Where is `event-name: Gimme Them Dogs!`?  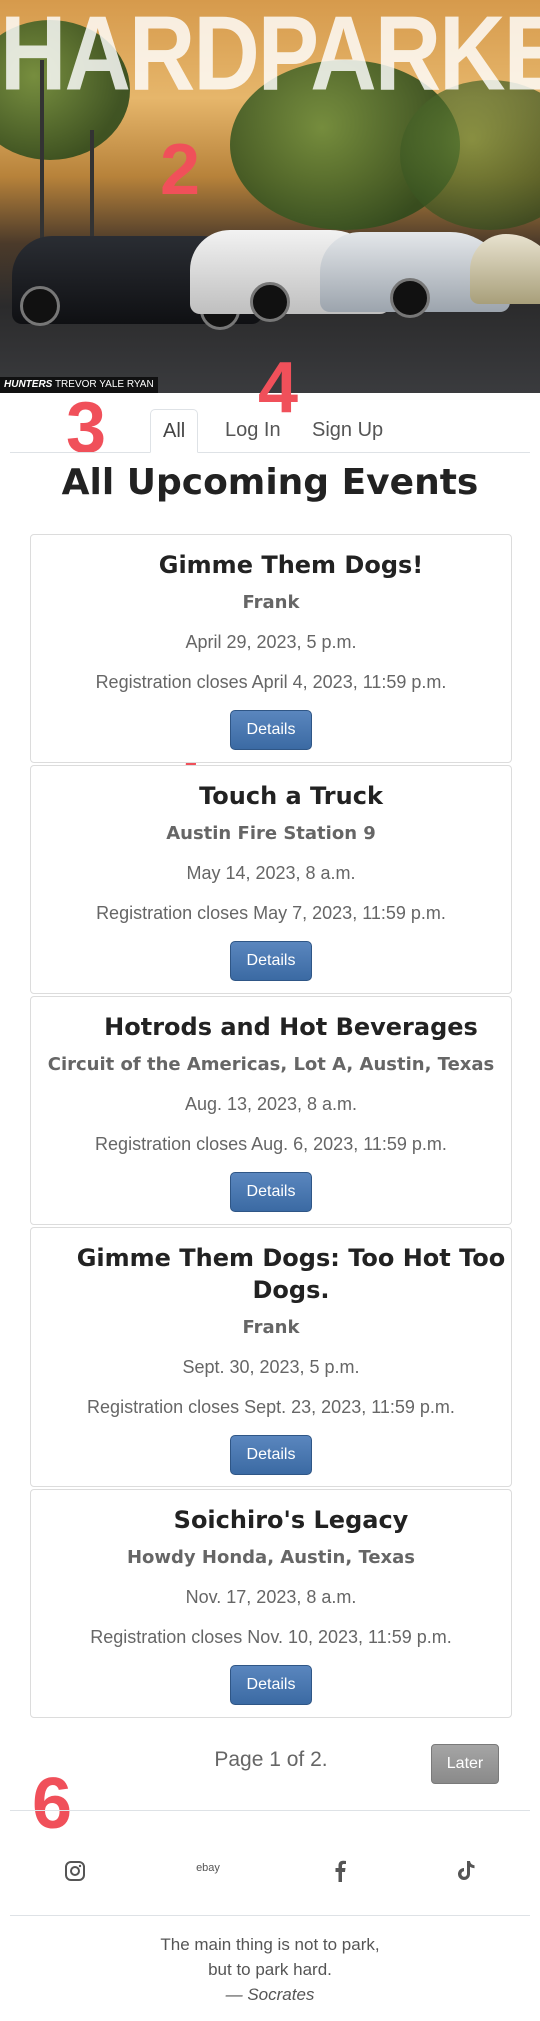
event-name: Gimme Them Dogs! is located at coordinates (291, 565).